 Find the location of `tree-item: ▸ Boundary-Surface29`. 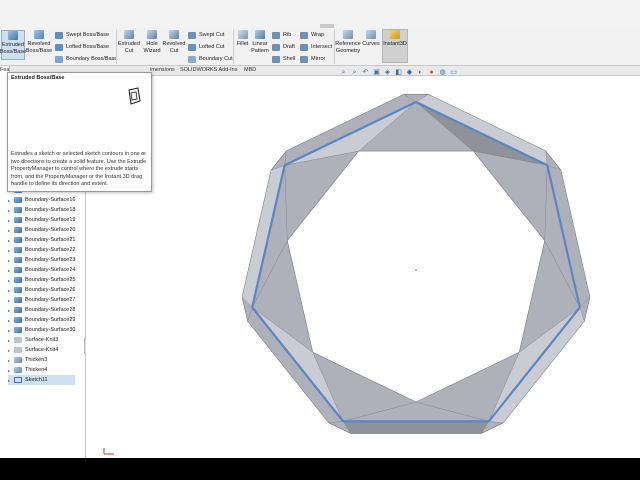

tree-item: ▸ Boundary-Surface29 is located at coordinates (41, 320).